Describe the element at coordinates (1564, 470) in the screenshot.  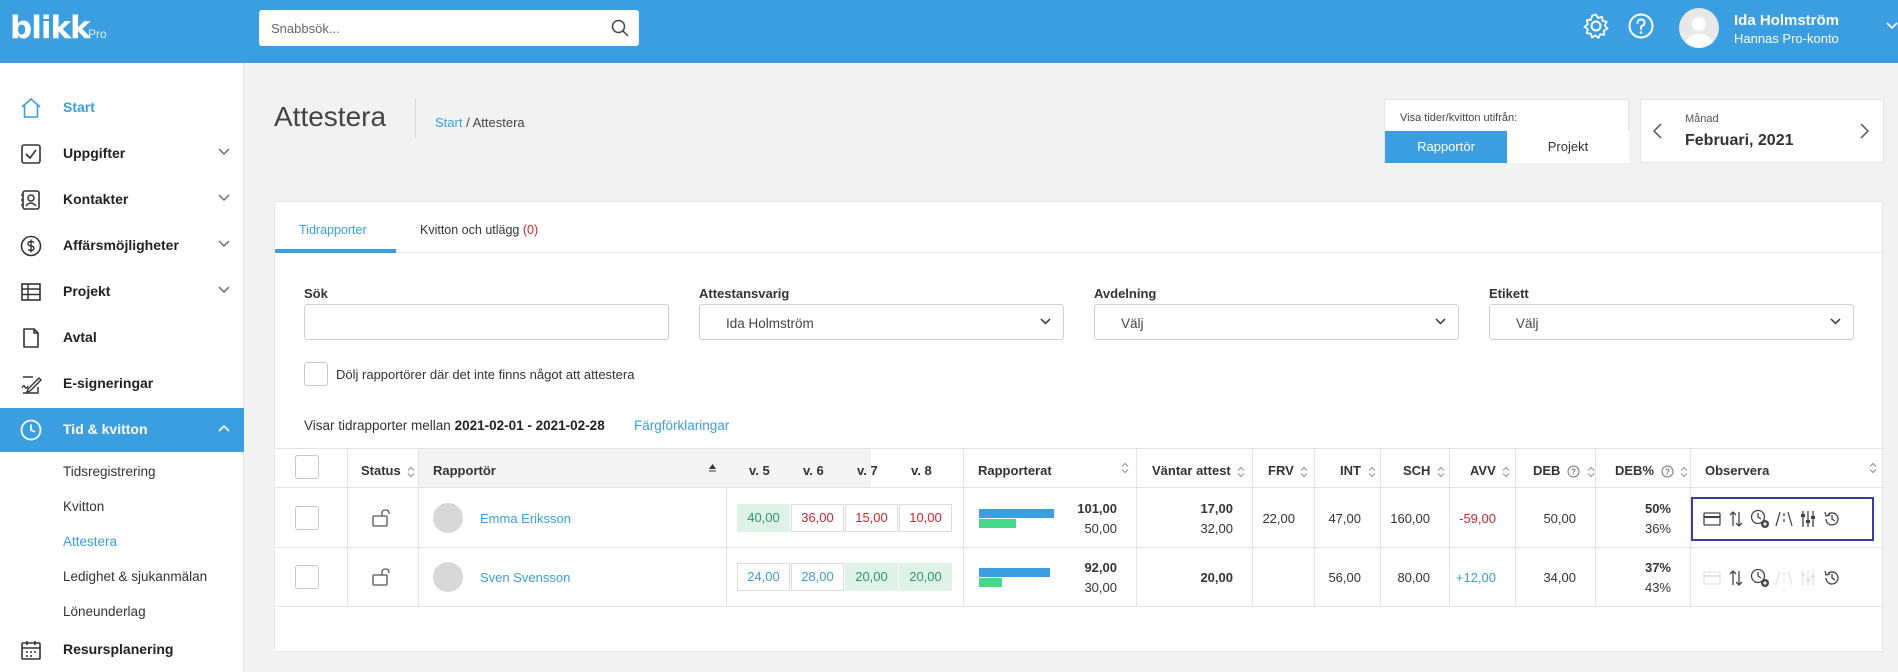
I see `col-deb: DEB ?` at that location.